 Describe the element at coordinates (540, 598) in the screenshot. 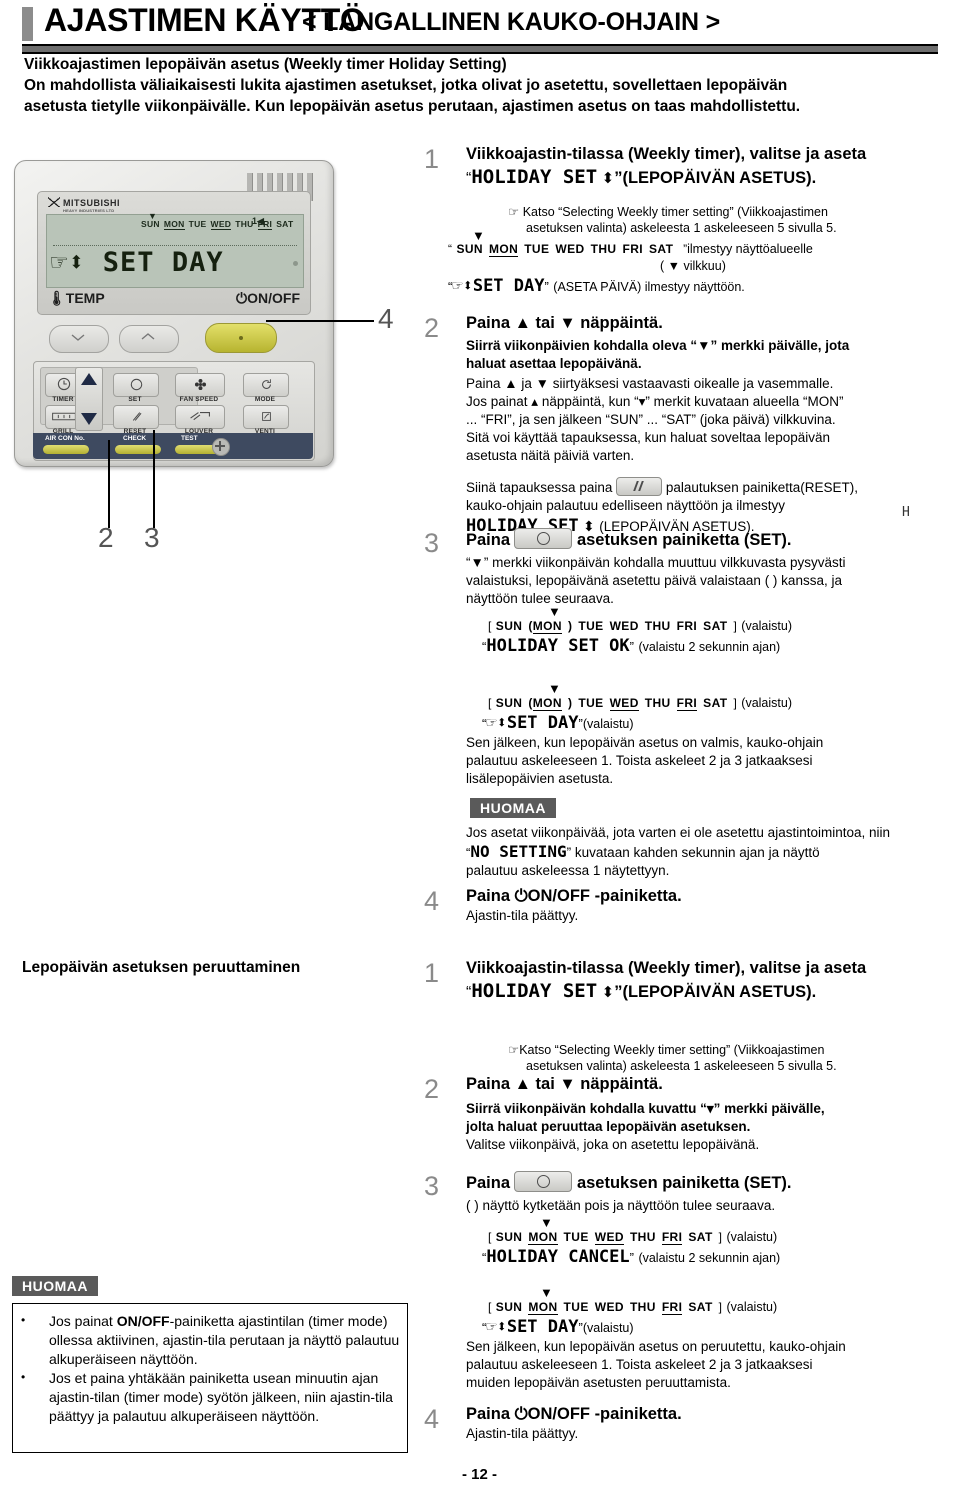

I see `s1-s3-line-3: näyttöön tulee seuraava.` at that location.